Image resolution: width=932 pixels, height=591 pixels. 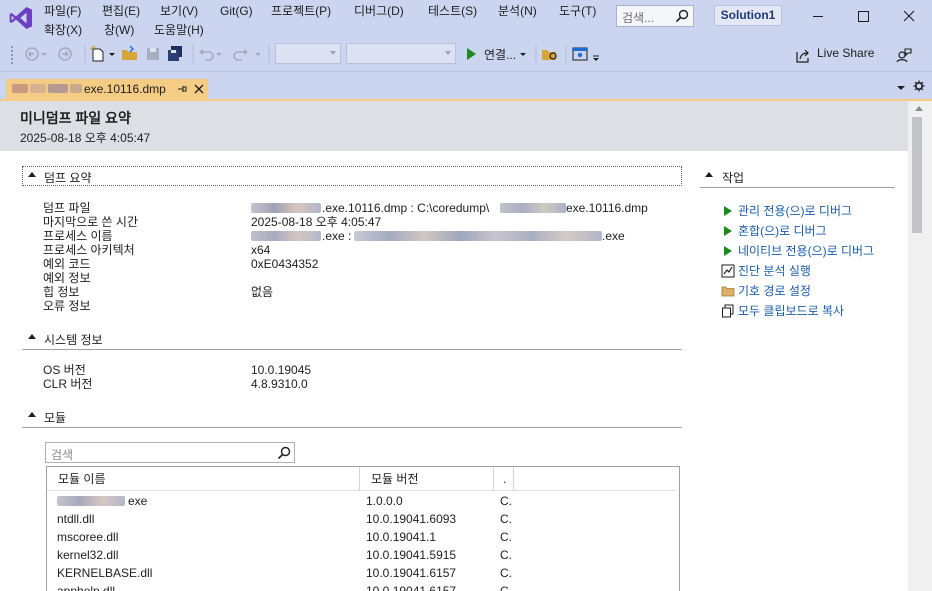 I want to click on menu-project: 프로젝트(P), so click(x=301, y=11).